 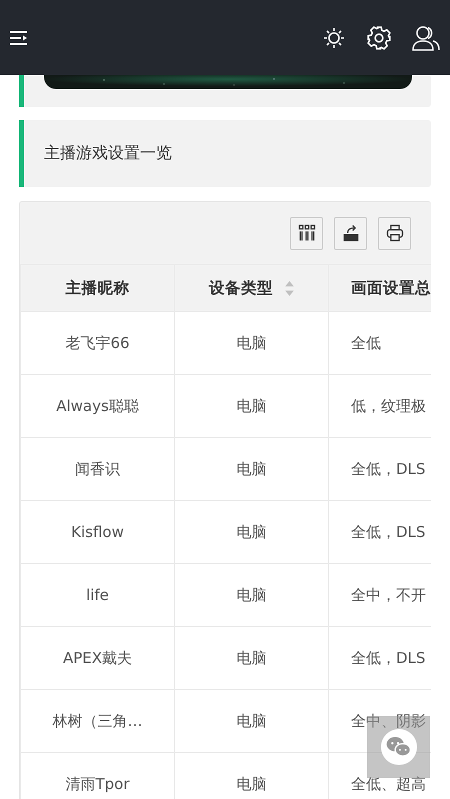 What do you see at coordinates (97, 595) in the screenshot?
I see `table-cell: life` at bounding box center [97, 595].